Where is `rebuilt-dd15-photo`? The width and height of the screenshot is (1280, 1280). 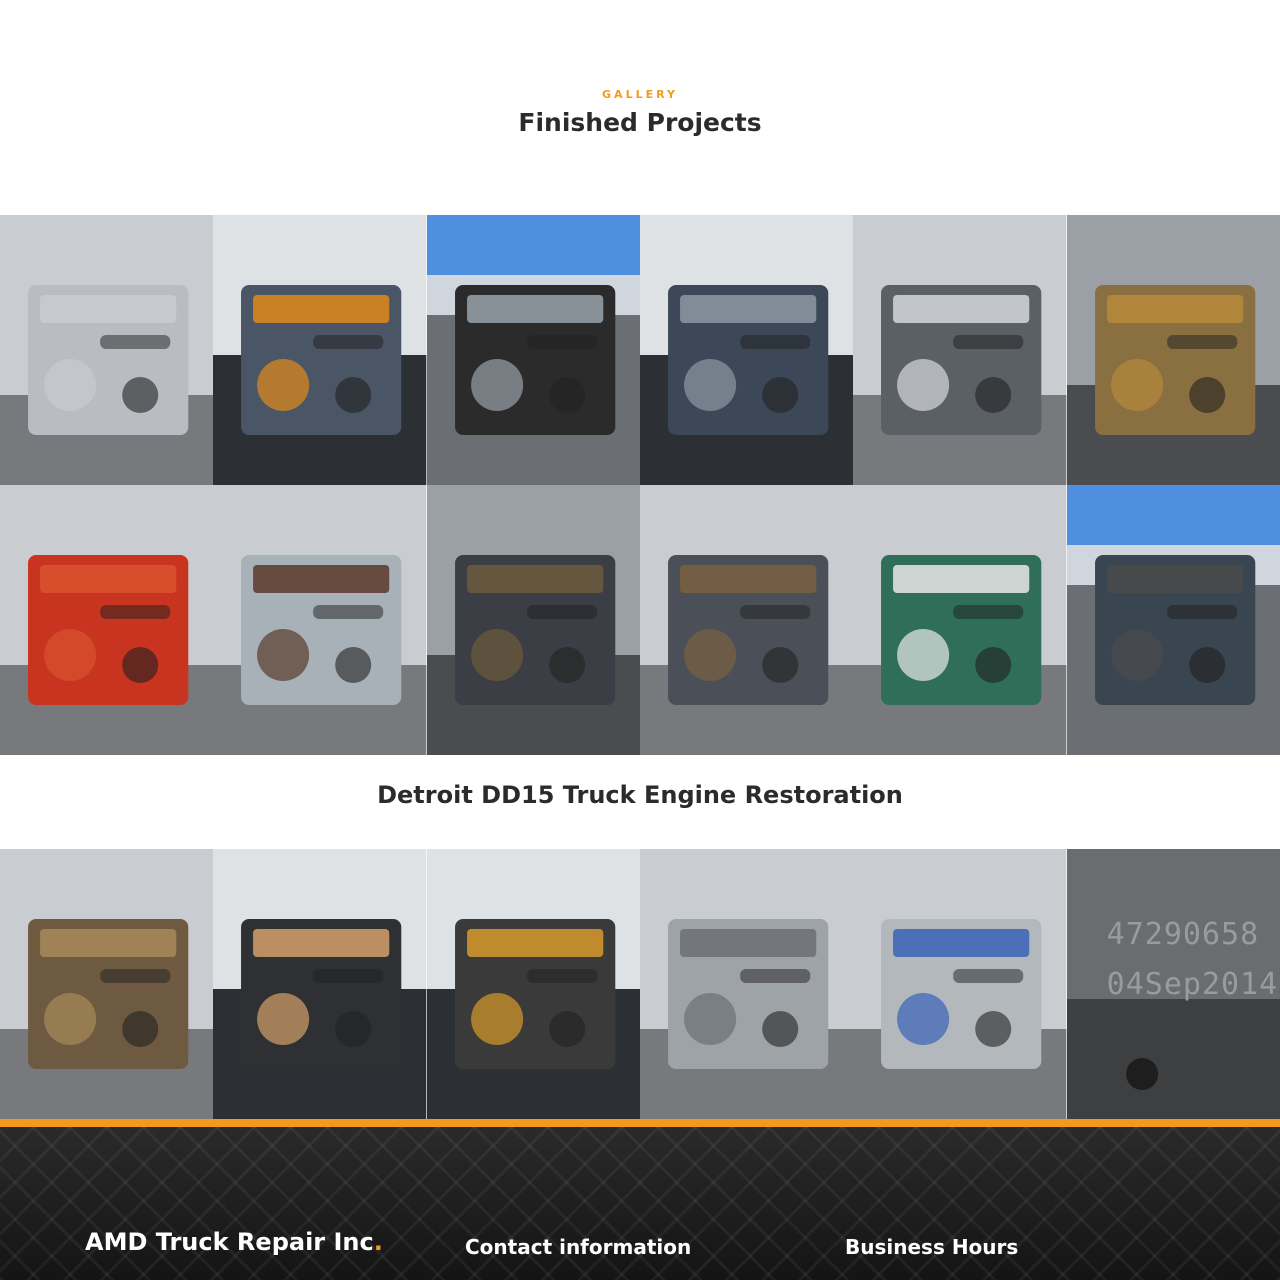
rebuilt-dd15-photo is located at coordinates (960, 984).